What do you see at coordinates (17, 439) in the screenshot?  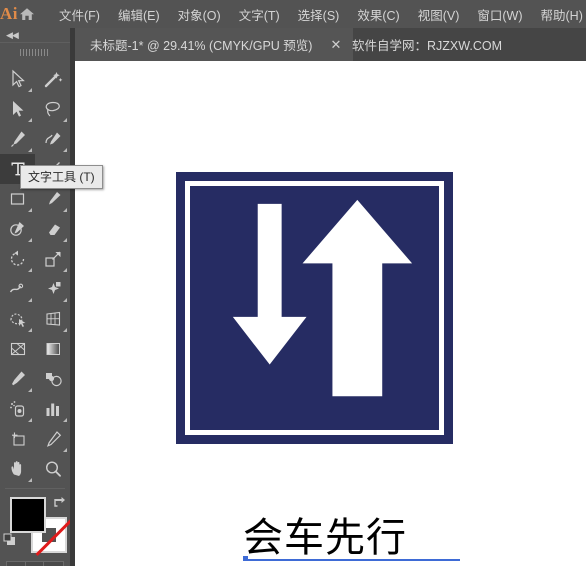 I see `tool-artboard-tool` at bounding box center [17, 439].